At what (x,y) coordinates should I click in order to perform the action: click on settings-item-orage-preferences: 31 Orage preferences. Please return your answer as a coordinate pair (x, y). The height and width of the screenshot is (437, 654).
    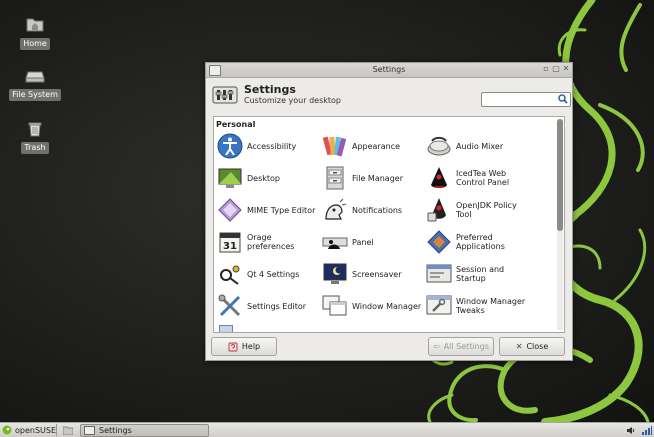
    Looking at the image, I should click on (269, 244).